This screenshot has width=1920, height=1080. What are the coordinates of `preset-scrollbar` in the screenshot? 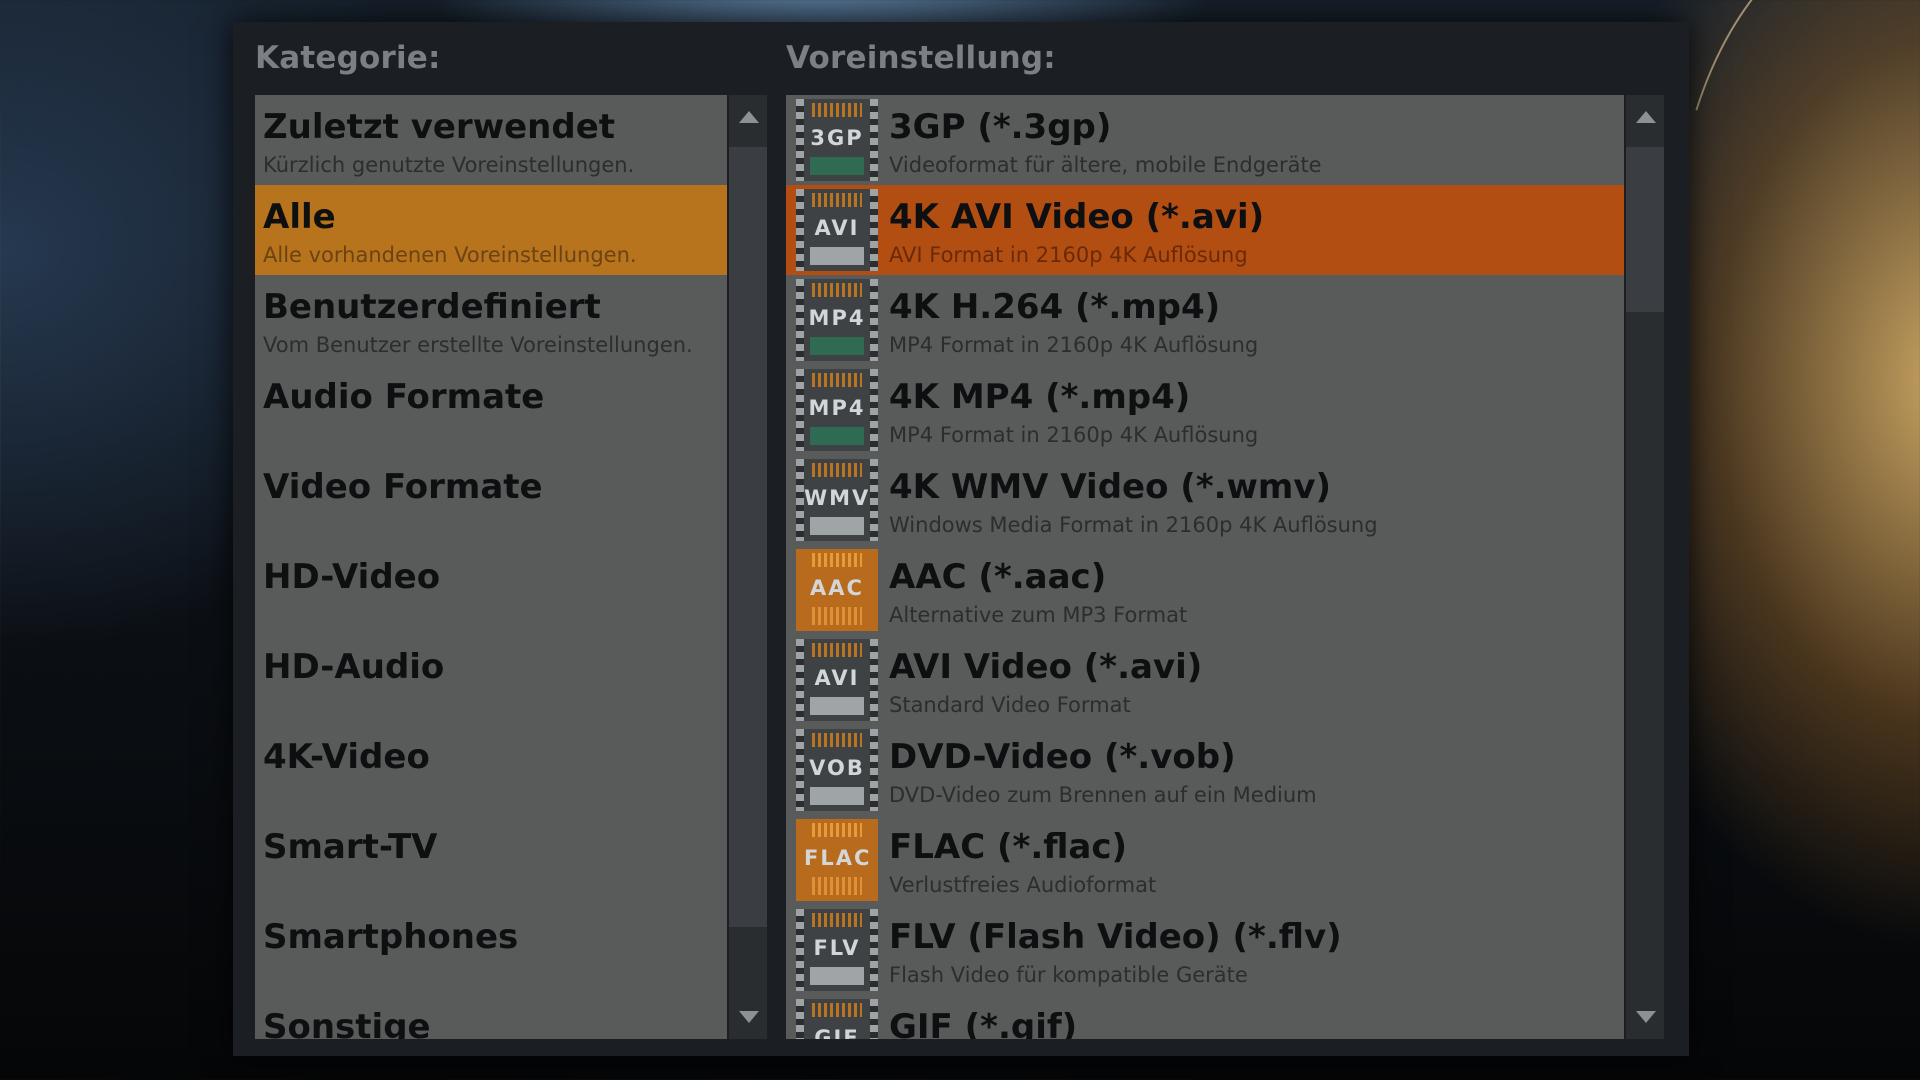 It's located at (1645, 567).